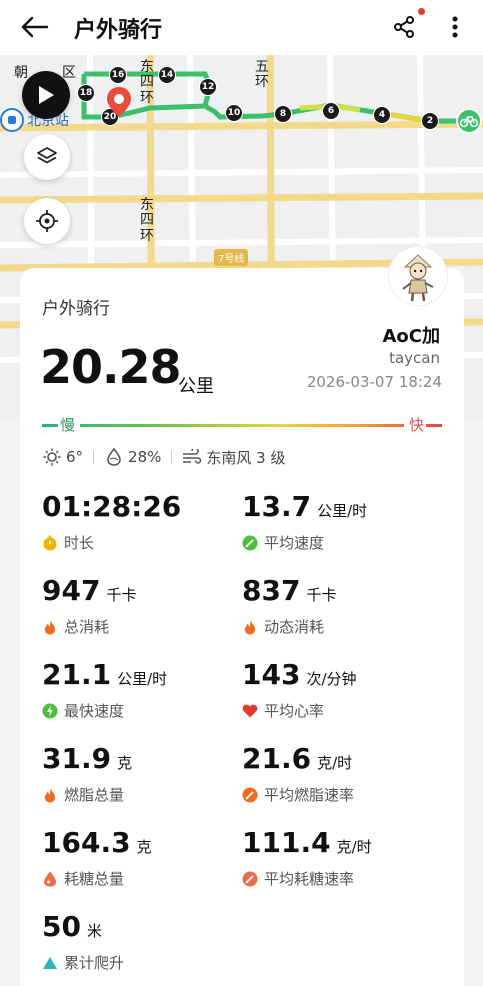 This screenshot has height=986, width=483. What do you see at coordinates (145, 457) in the screenshot?
I see `humidity-value: 28%` at bounding box center [145, 457].